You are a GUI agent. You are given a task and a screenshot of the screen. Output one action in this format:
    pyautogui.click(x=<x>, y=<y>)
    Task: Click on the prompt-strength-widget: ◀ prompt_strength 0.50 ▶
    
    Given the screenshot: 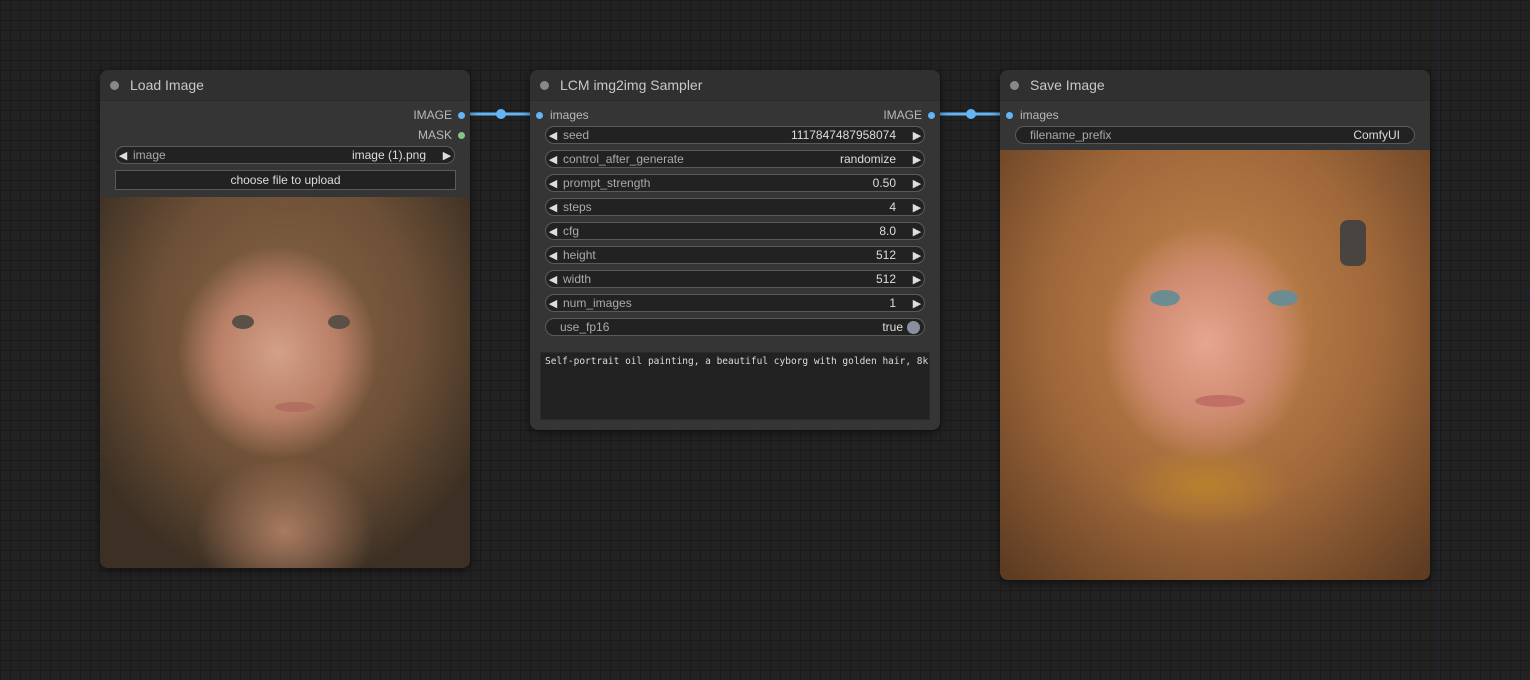 What is the action you would take?
    pyautogui.click(x=735, y=183)
    